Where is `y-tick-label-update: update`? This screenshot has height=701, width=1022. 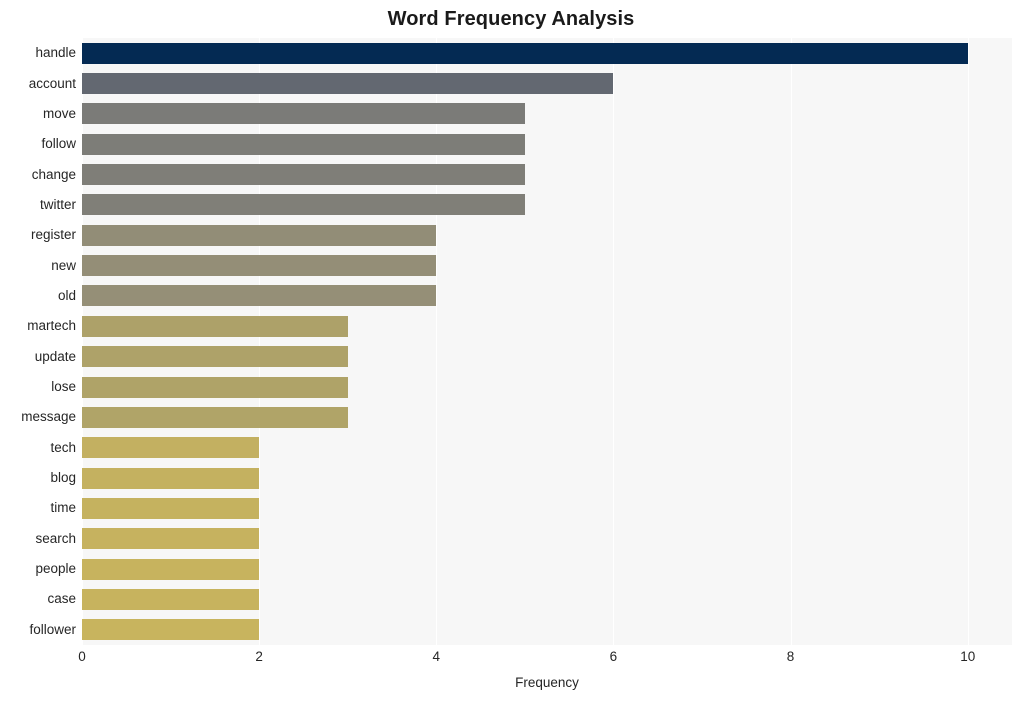
y-tick-label-update: update is located at coordinates (55, 356).